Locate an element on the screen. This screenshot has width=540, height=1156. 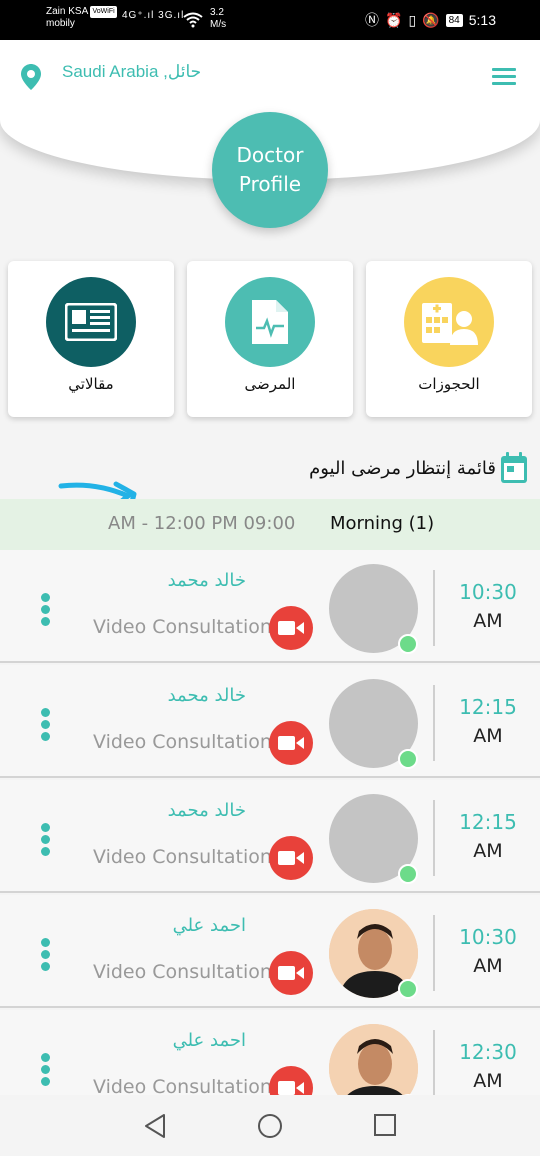
recents-icon is located at coordinates (385, 1125).